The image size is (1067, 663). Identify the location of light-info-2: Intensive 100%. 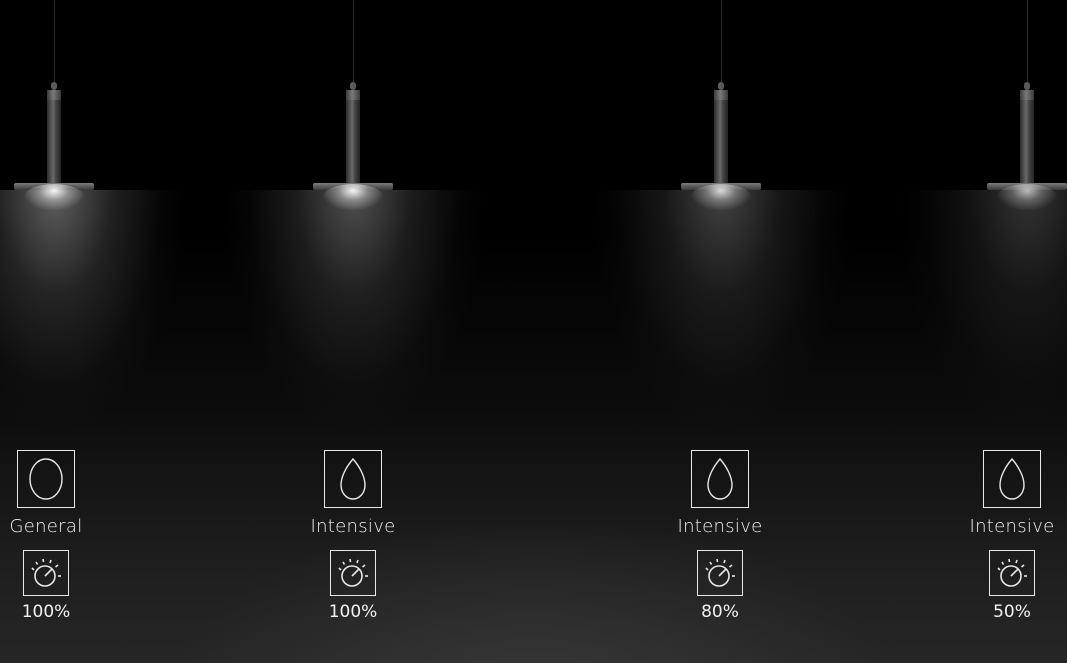
(353, 536).